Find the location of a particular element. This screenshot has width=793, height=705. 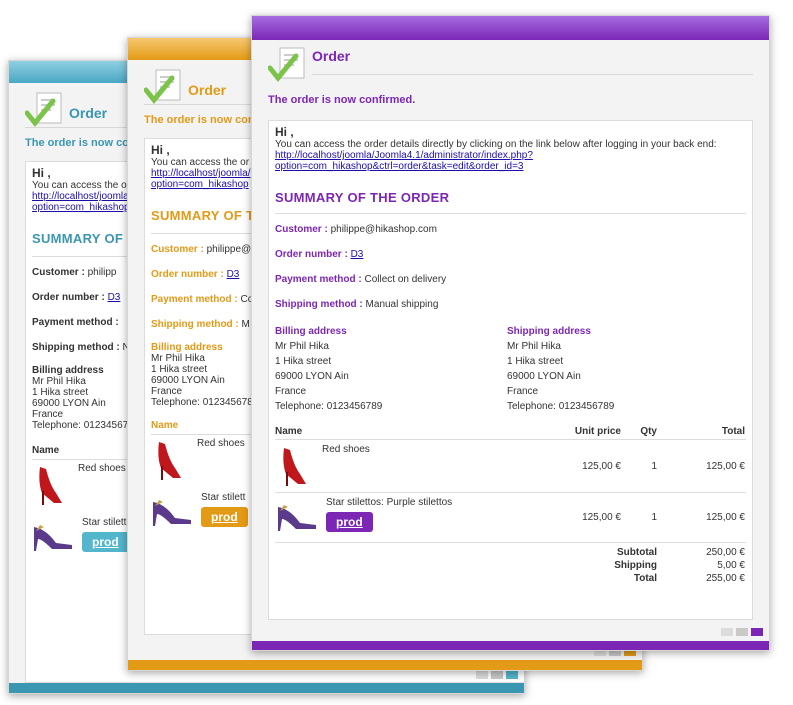

item-name: Star stiletto is located at coordinates (107, 522).